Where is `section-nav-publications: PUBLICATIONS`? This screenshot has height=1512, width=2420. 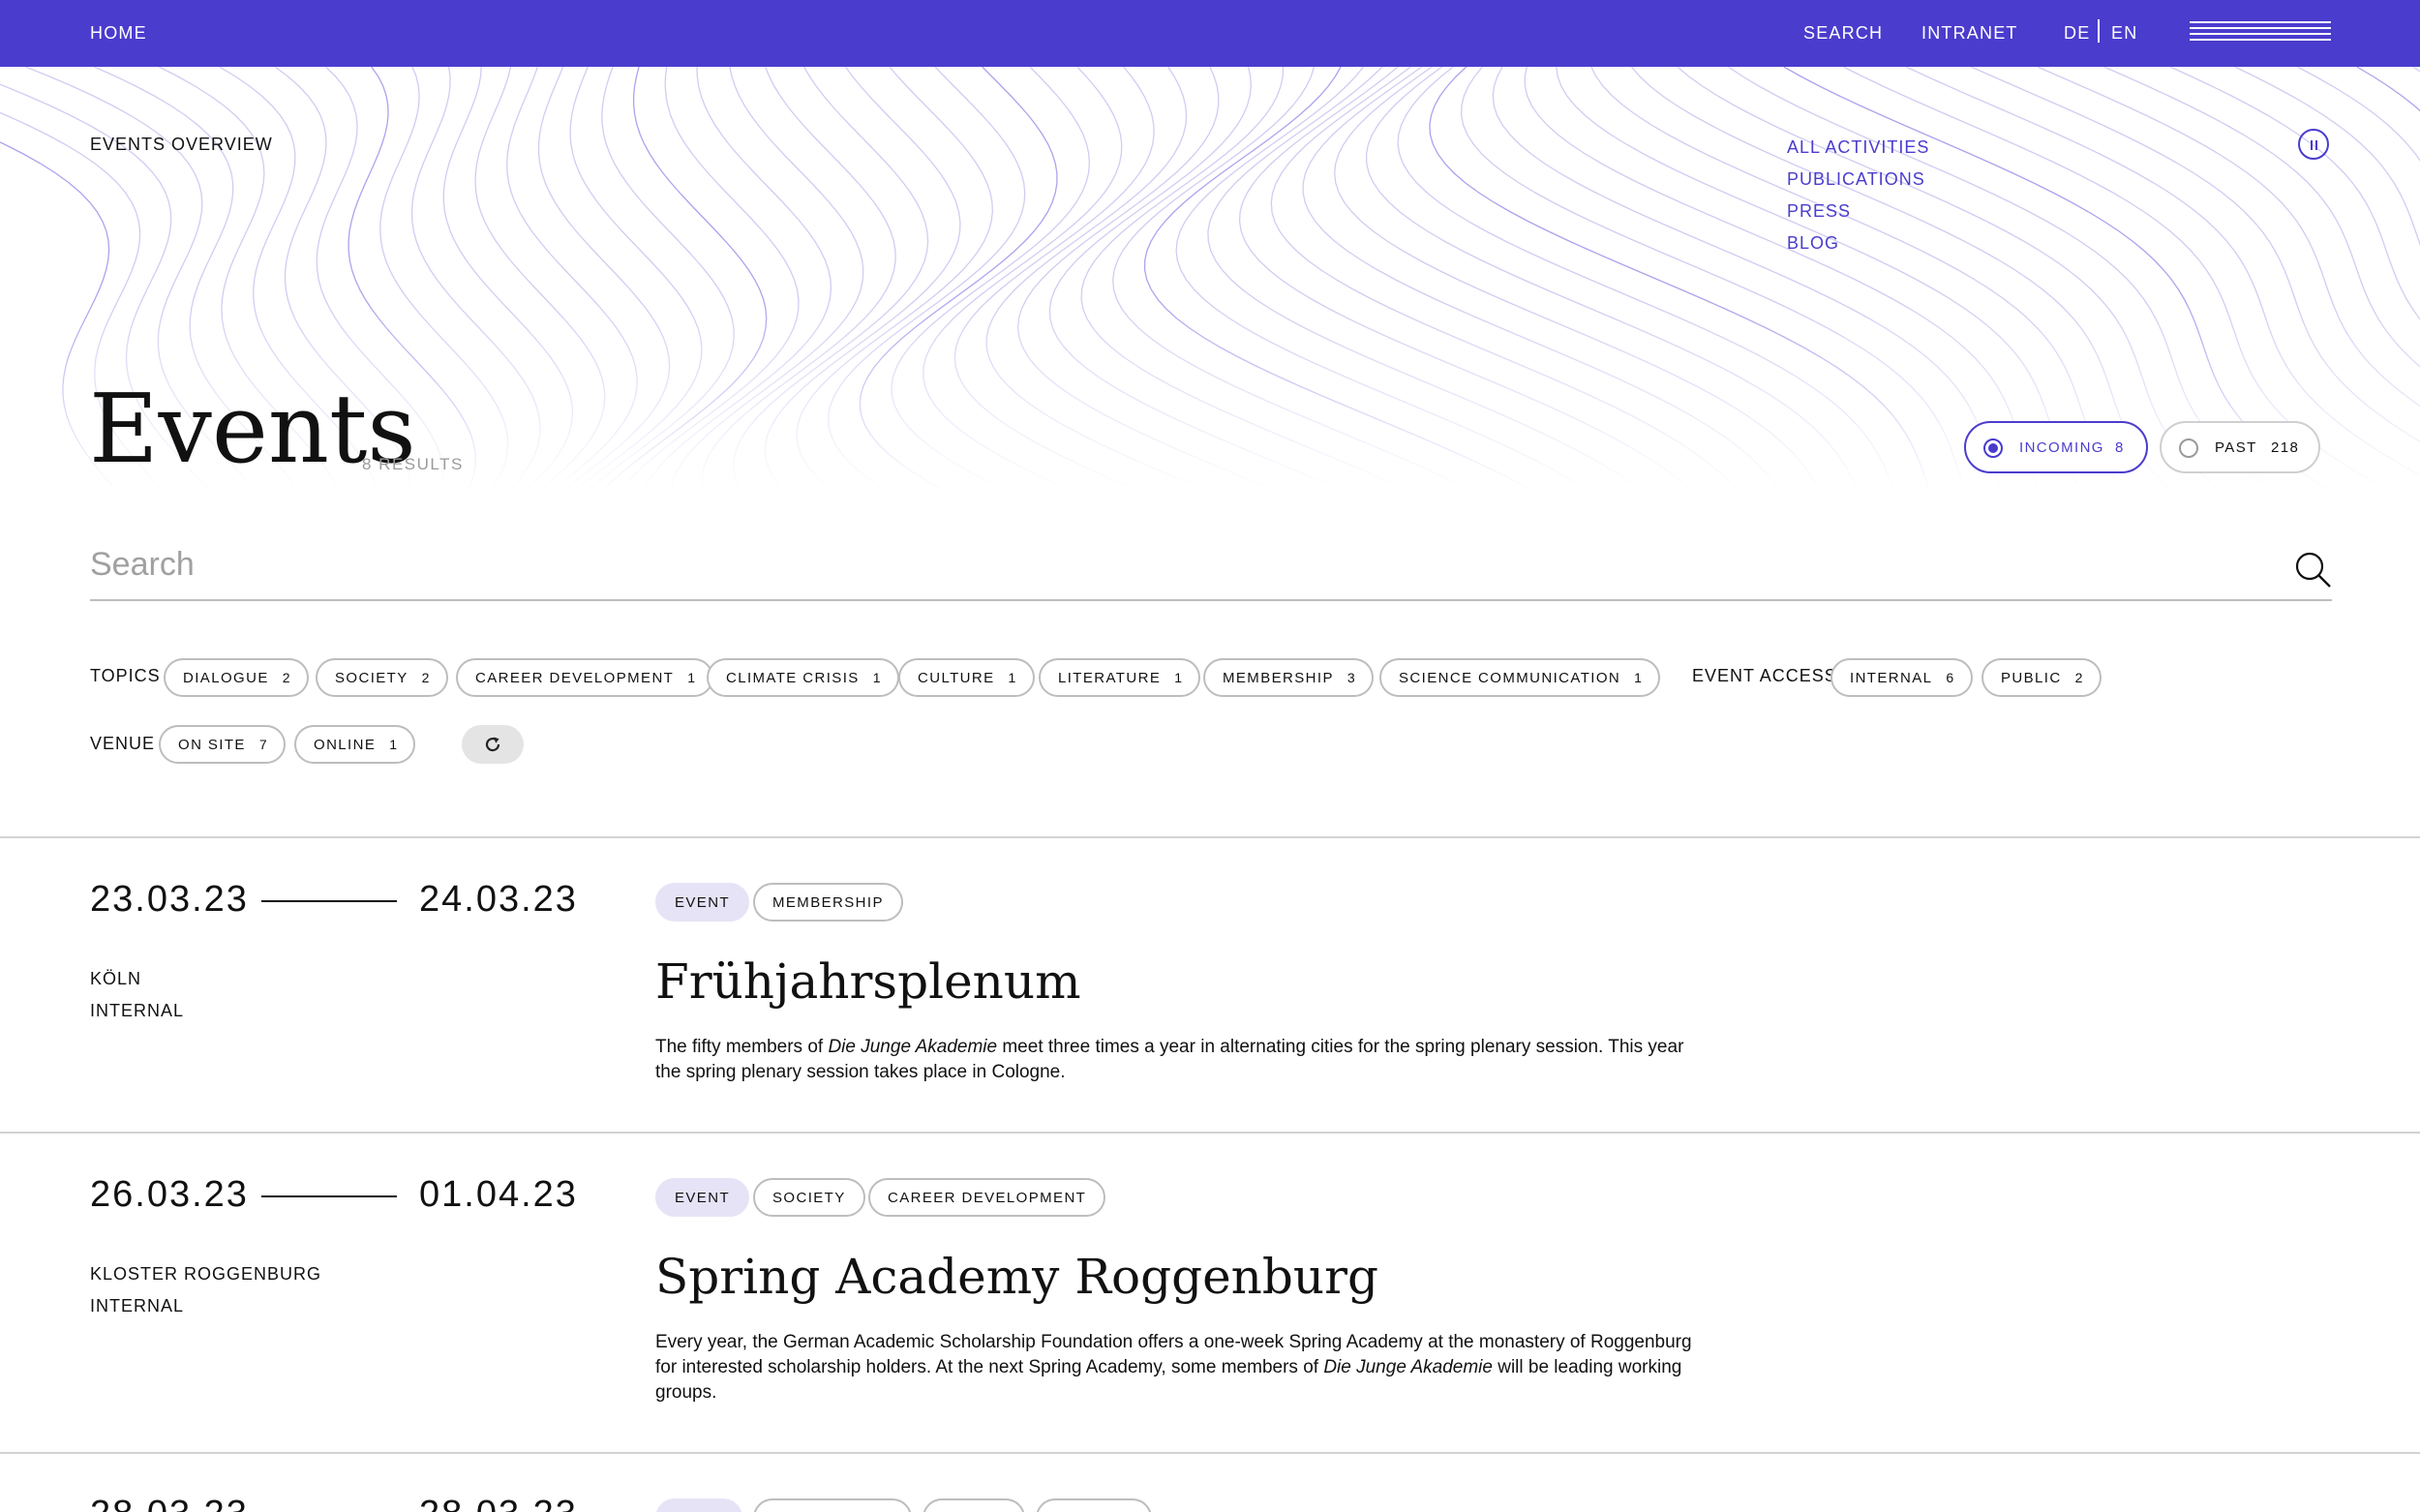 section-nav-publications: PUBLICATIONS is located at coordinates (1858, 180).